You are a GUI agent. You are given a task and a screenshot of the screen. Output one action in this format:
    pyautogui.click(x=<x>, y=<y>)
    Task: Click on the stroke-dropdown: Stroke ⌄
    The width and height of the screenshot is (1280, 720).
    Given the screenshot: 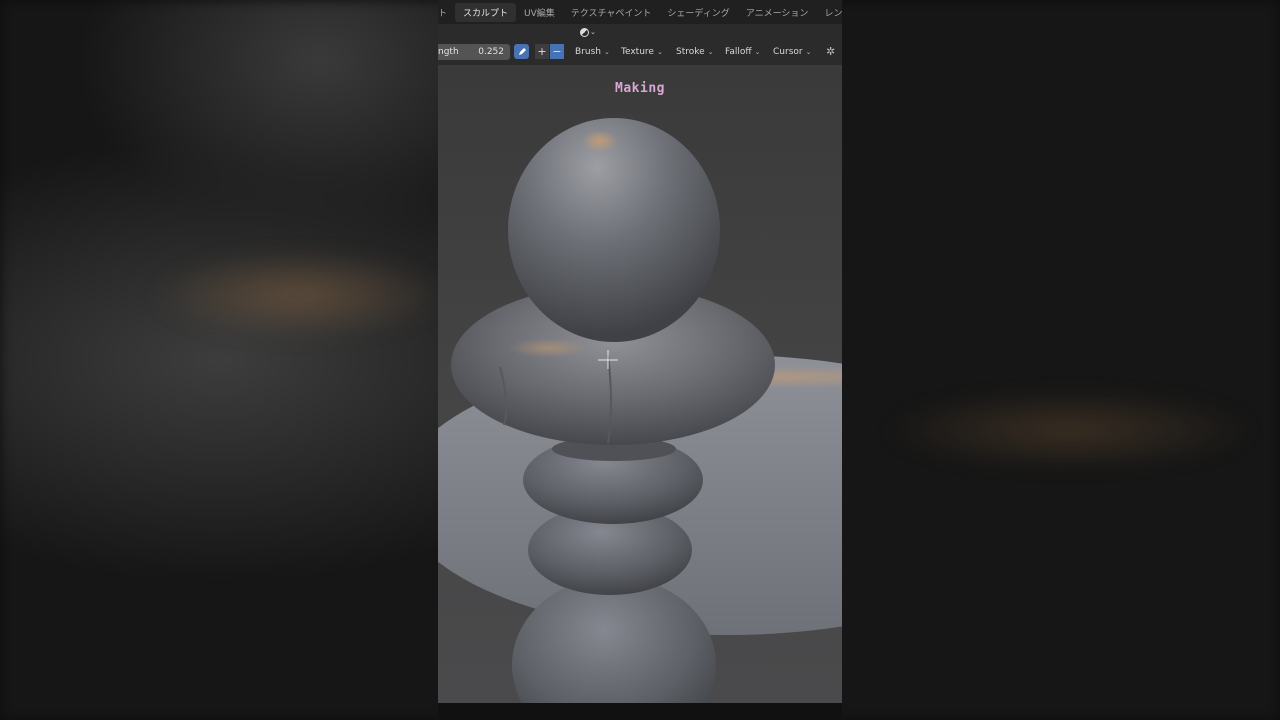 What is the action you would take?
    pyautogui.click(x=695, y=52)
    